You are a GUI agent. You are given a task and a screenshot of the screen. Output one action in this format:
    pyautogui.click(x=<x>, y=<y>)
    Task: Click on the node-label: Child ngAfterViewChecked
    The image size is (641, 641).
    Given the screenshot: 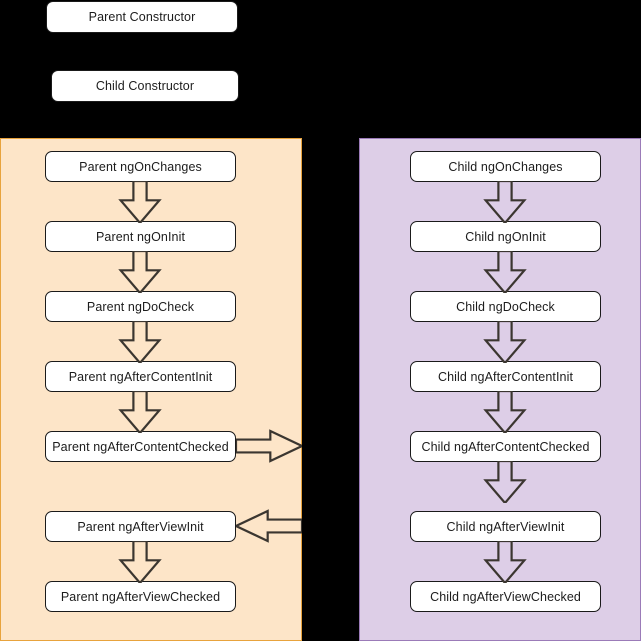 What is the action you would take?
    pyautogui.click(x=505, y=596)
    